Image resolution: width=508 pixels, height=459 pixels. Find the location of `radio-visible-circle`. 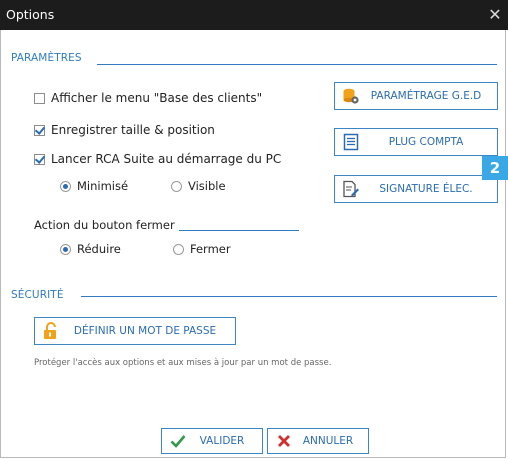

radio-visible-circle is located at coordinates (176, 186).